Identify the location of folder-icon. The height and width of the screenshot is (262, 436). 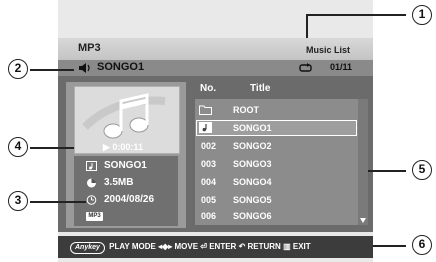
(205, 110).